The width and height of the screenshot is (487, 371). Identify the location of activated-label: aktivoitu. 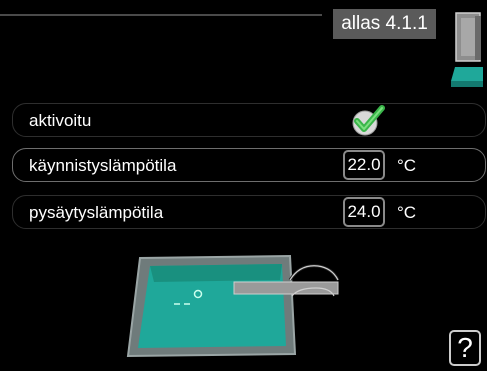
(60, 120).